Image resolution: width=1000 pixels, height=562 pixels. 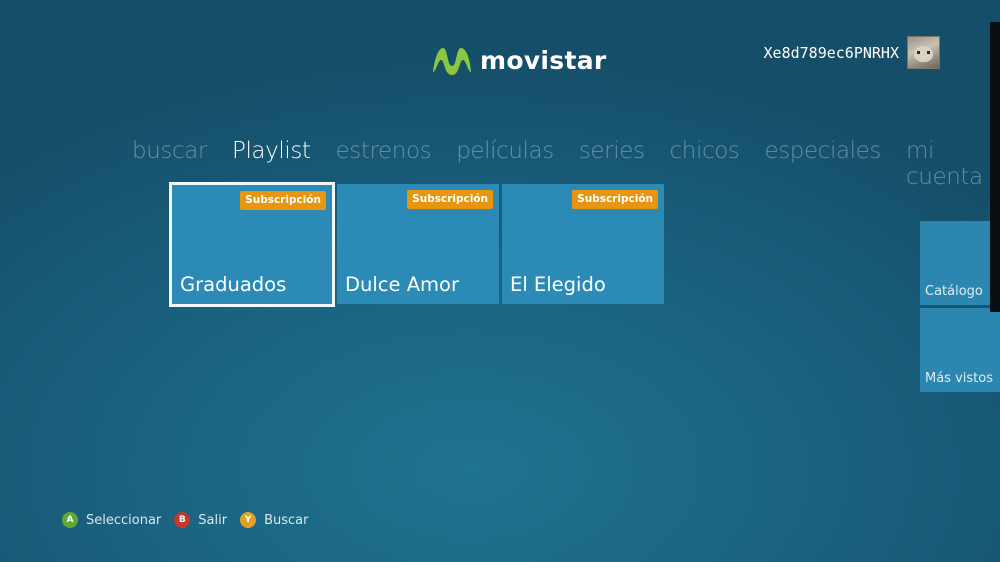 I want to click on side-tile-mas-vistos: Más vistos, so click(x=960, y=350).